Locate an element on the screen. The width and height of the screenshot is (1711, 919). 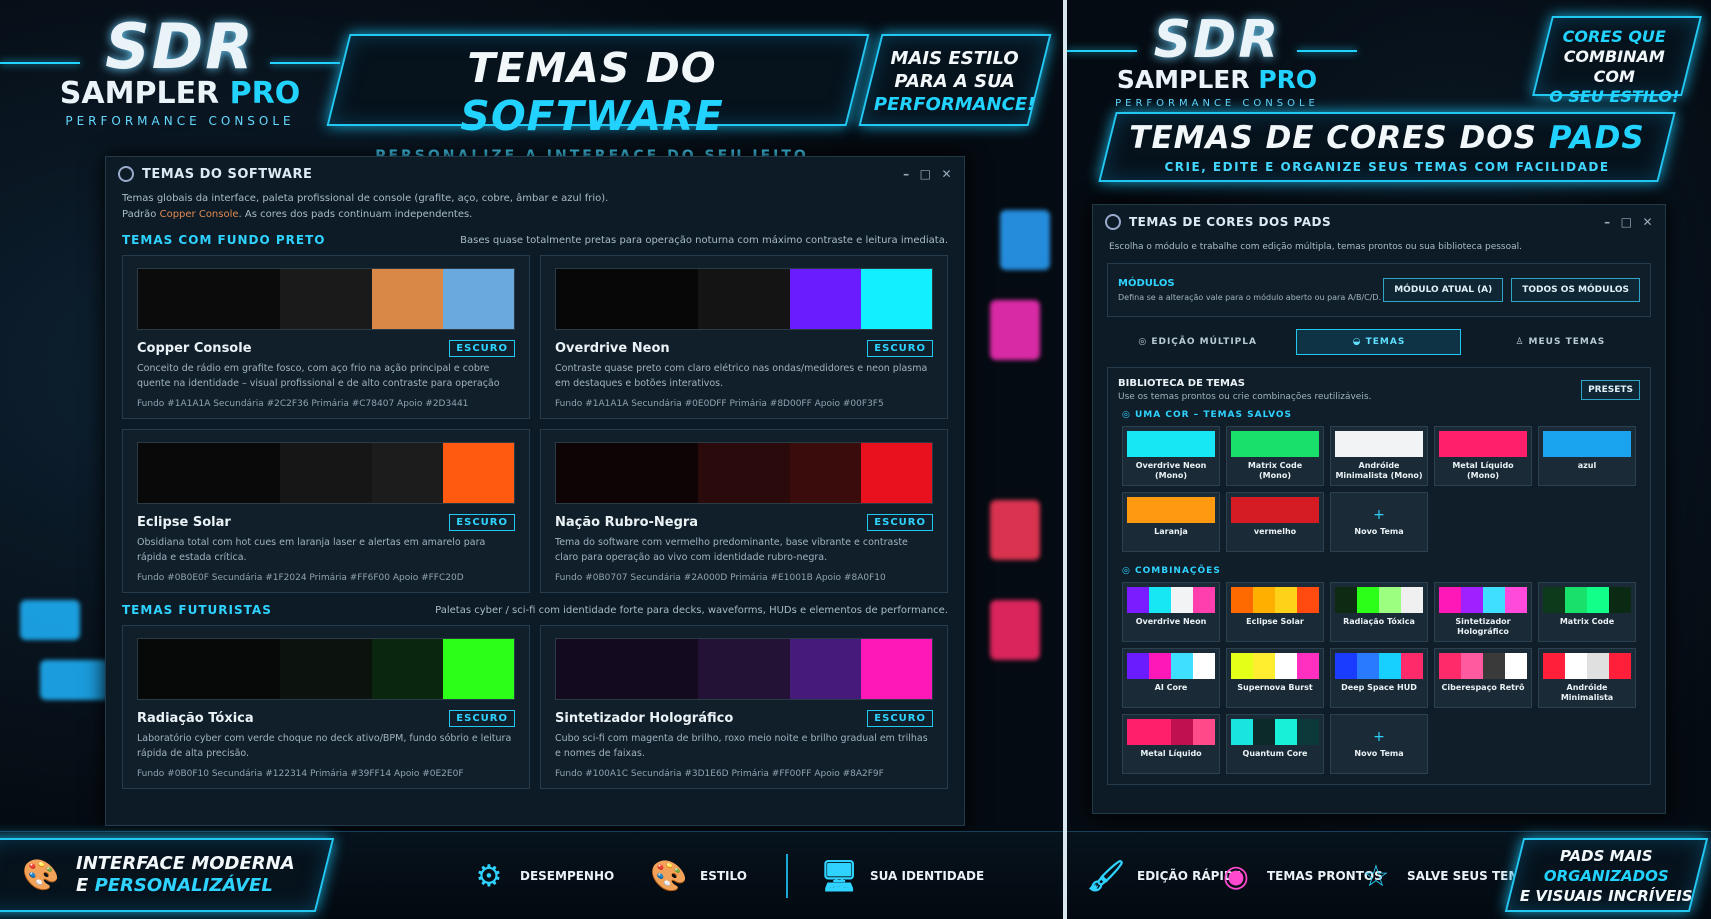
pad-theme: Supernova Burst is located at coordinates (1275, 678).